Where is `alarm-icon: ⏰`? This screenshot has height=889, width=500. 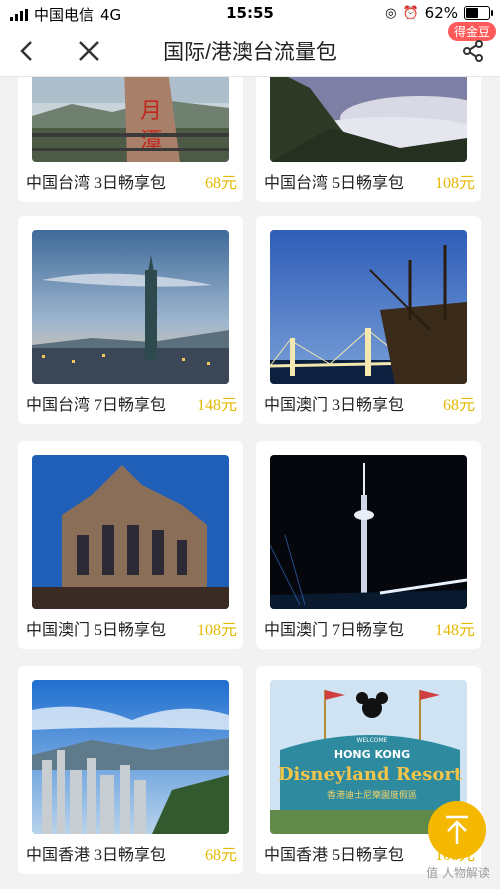 alarm-icon: ⏰ is located at coordinates (410, 13).